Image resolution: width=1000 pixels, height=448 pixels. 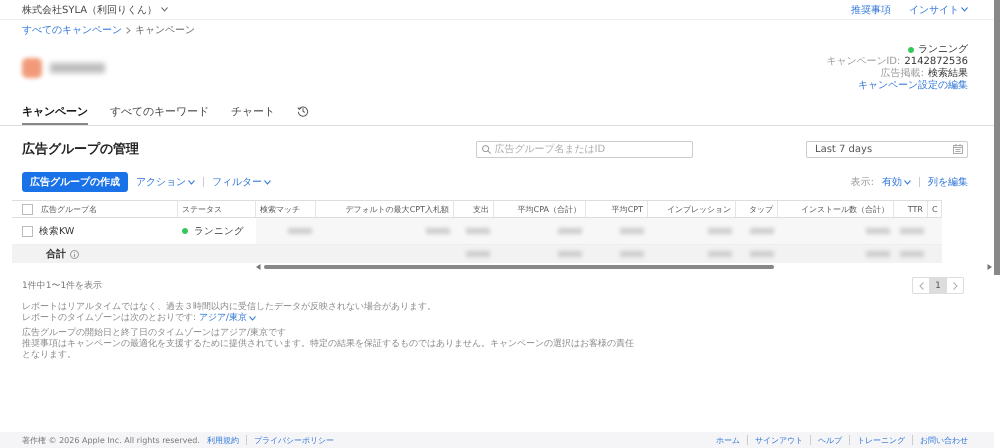 What do you see at coordinates (56, 231) in the screenshot?
I see `ad-group-name: 検索KW` at bounding box center [56, 231].